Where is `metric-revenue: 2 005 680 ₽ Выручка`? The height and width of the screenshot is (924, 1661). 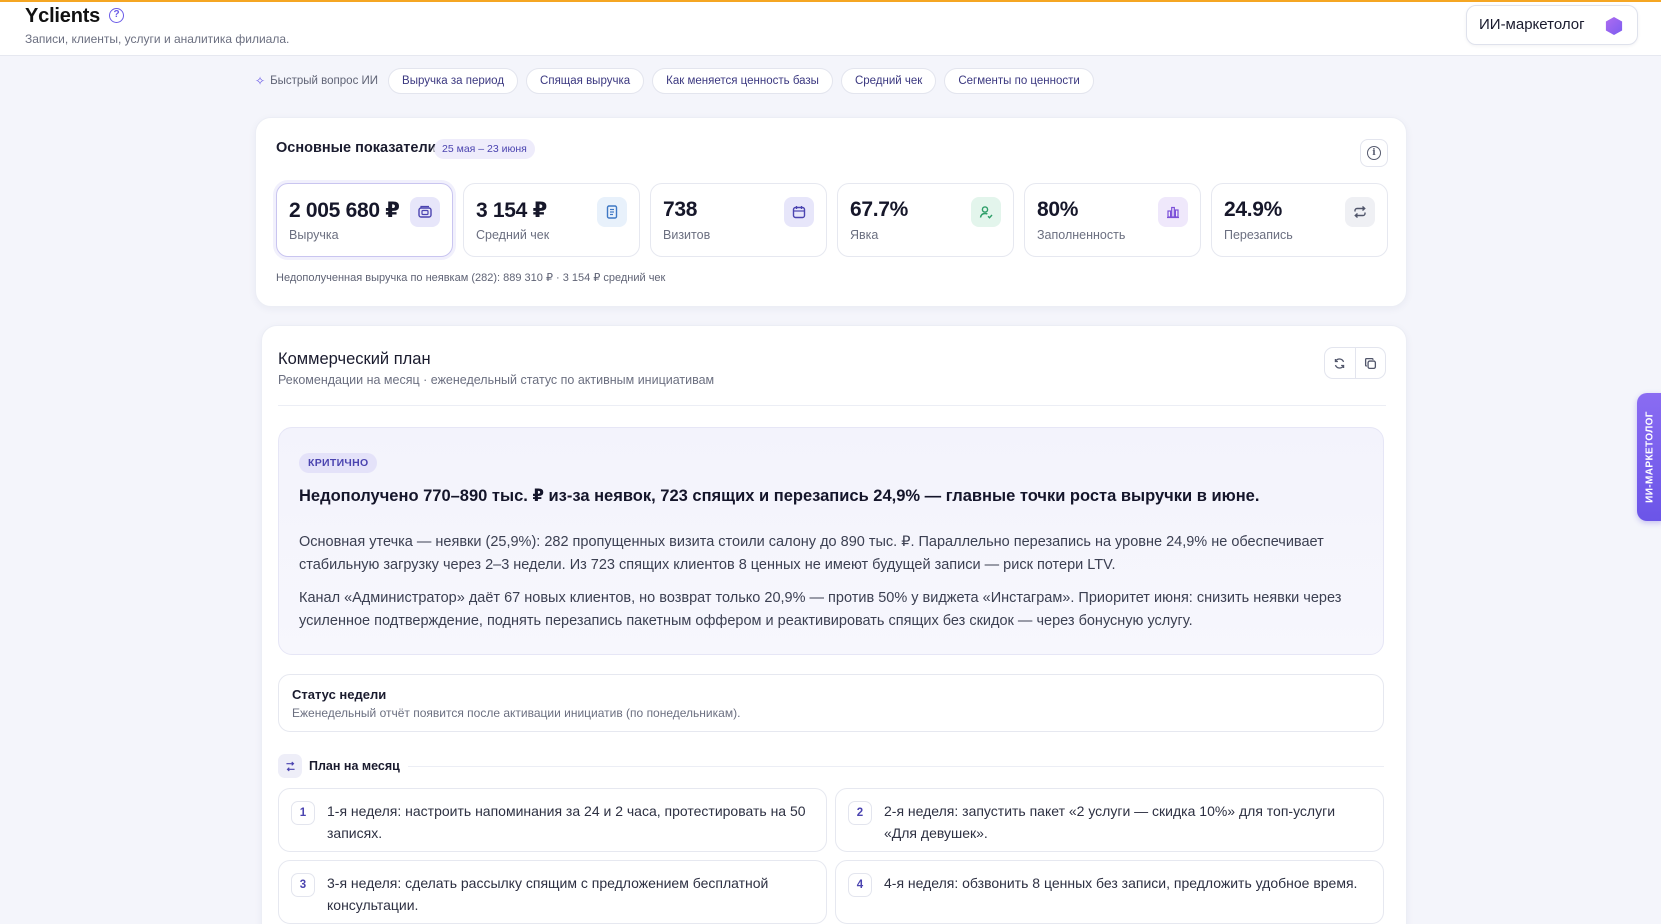 metric-revenue: 2 005 680 ₽ Выручка is located at coordinates (364, 220).